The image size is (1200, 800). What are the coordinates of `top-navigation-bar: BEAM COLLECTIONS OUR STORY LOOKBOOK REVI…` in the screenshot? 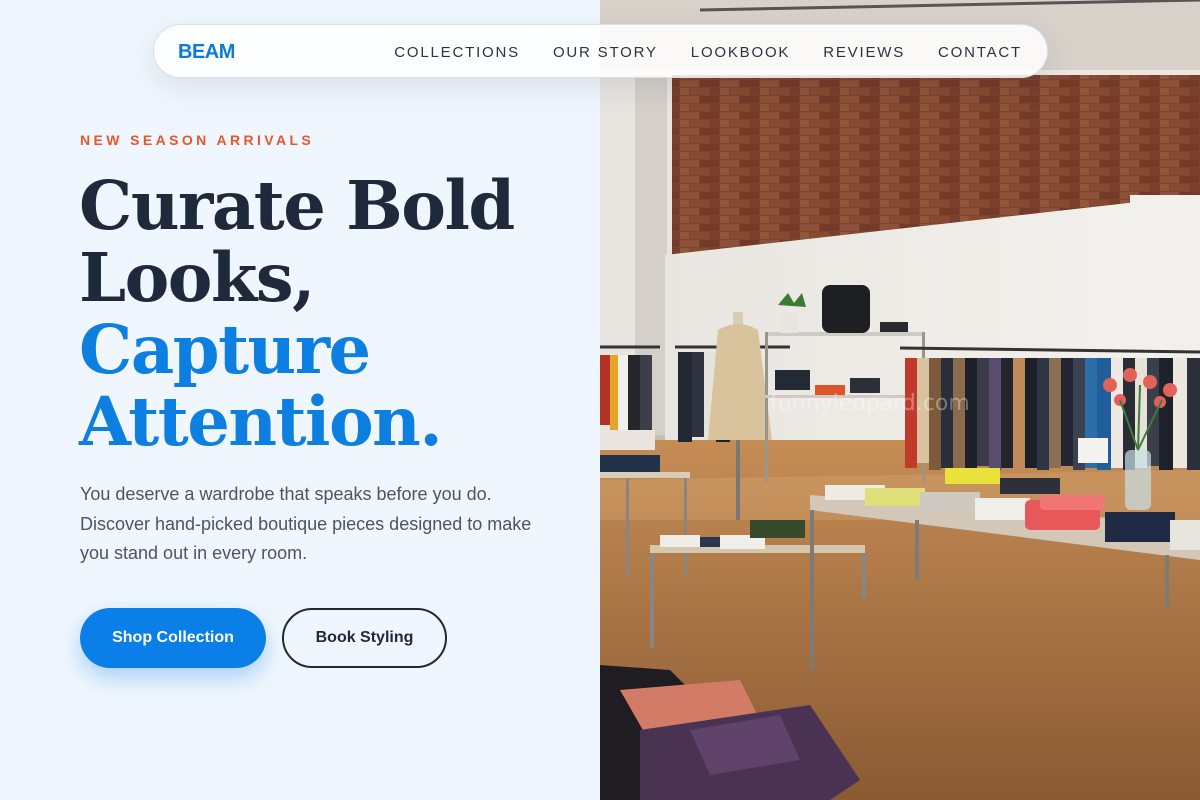 It's located at (600, 51).